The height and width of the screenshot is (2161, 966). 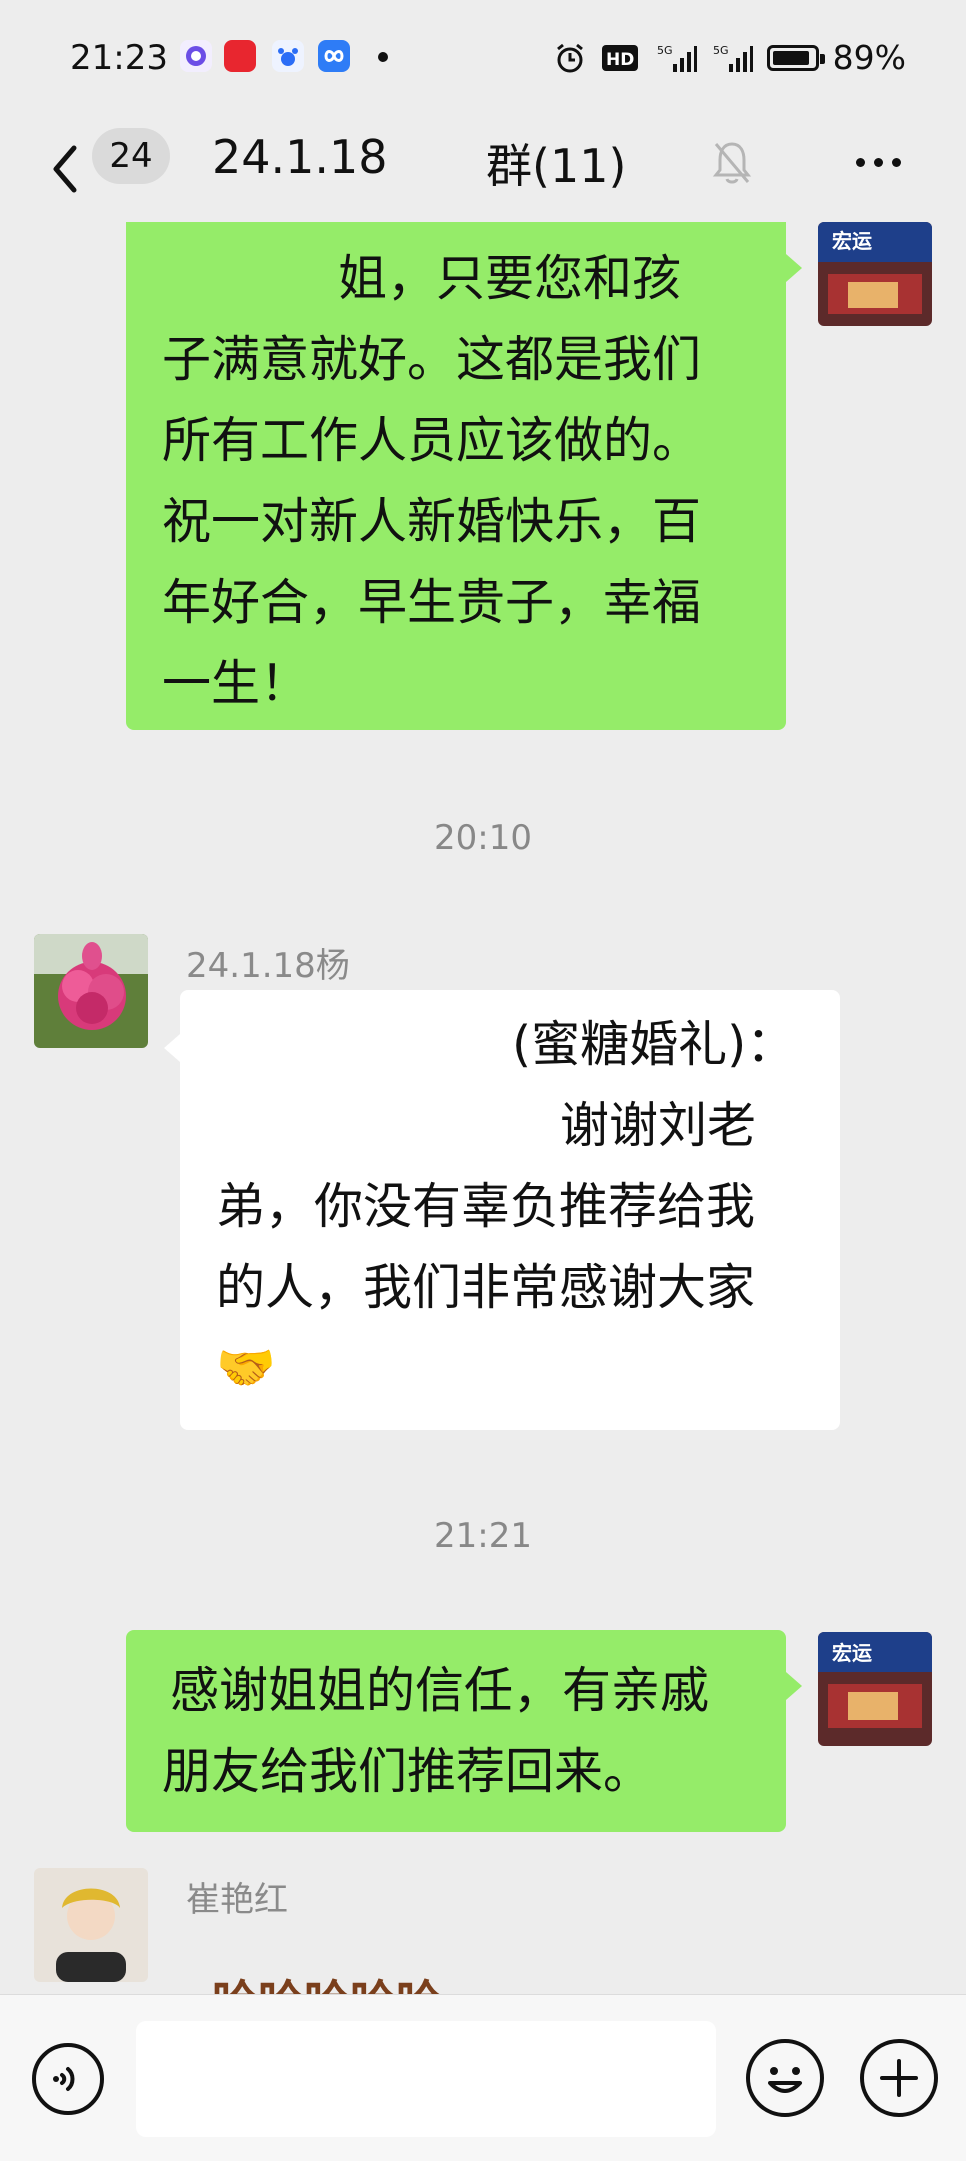 What do you see at coordinates (556, 166) in the screenshot?
I see `chat-title-group: 群(11)` at bounding box center [556, 166].